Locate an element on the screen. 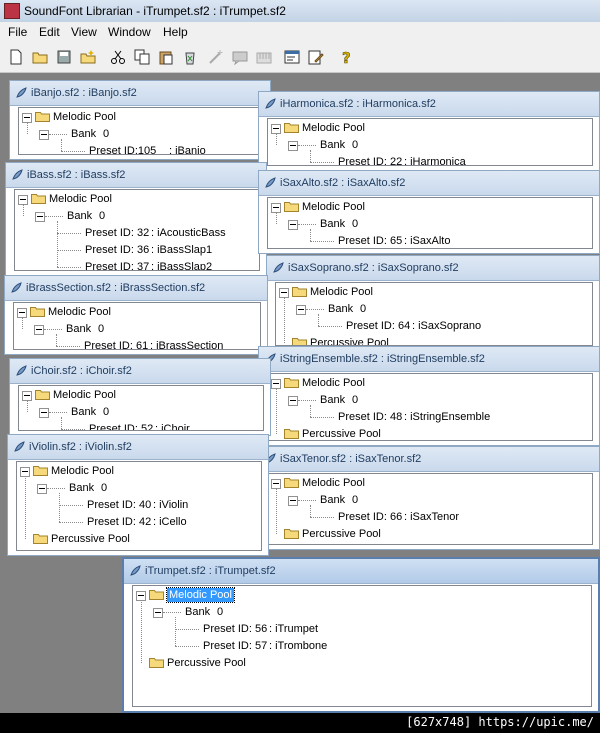  preset-tree: Melodic Pool Bank 0 Preset ID: 65: iSaxAlto is located at coordinates (430, 223).